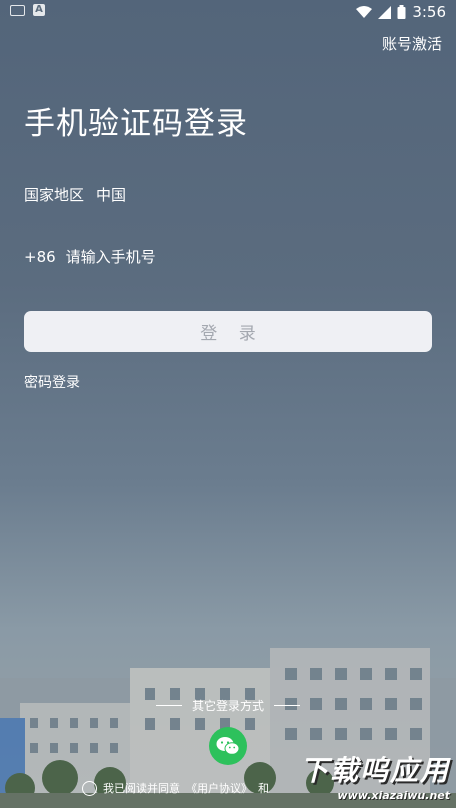 The width and height of the screenshot is (456, 808). What do you see at coordinates (429, 12) in the screenshot?
I see `status-time: 3:56` at bounding box center [429, 12].